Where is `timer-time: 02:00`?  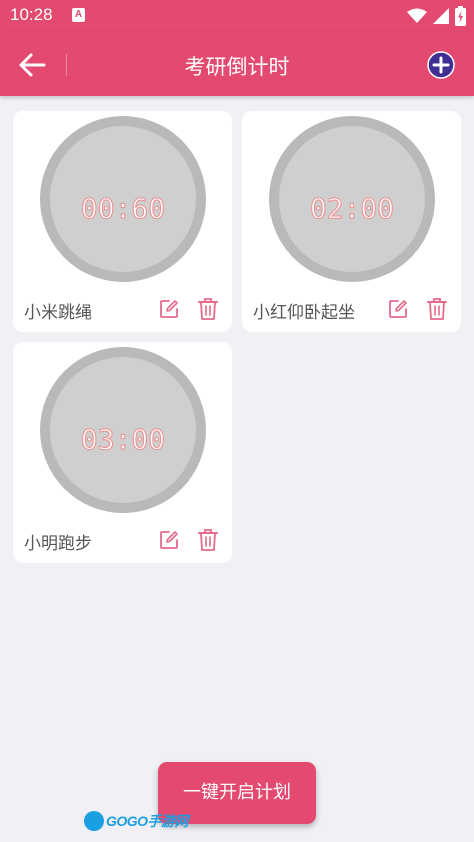
timer-time: 02:00 is located at coordinates (352, 209).